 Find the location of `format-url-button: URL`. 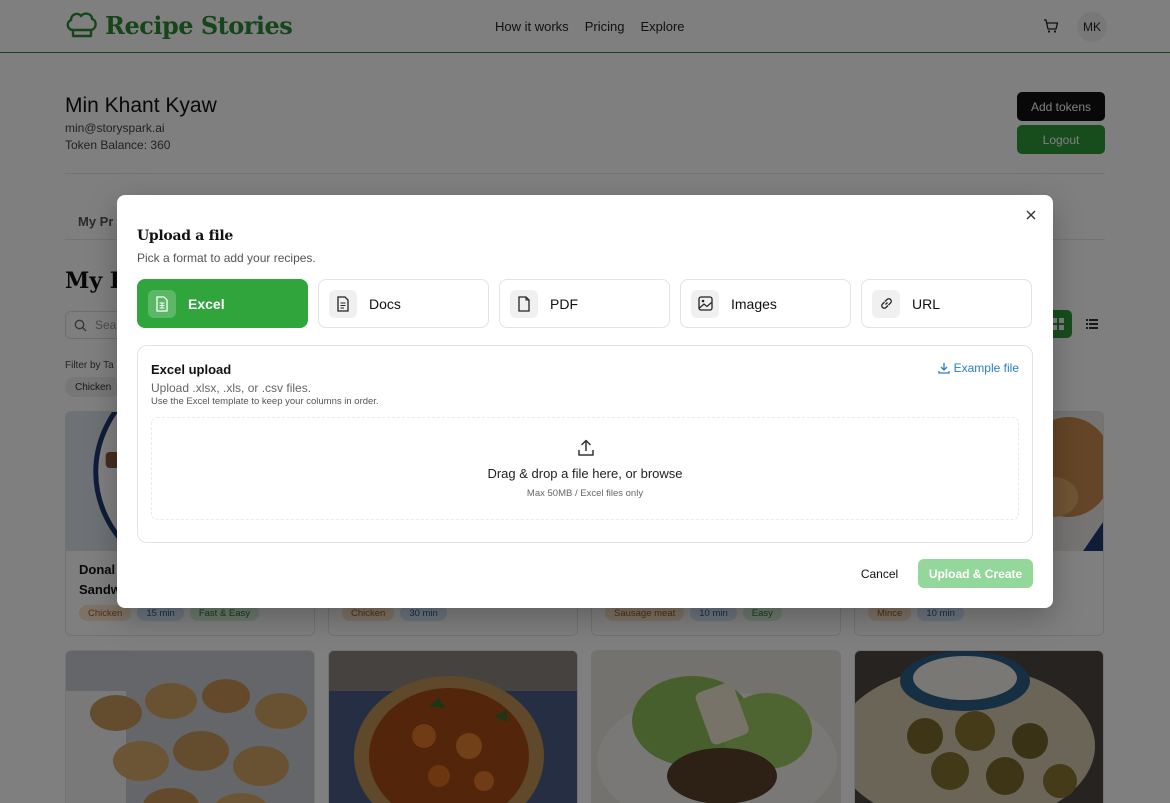

format-url-button: URL is located at coordinates (946, 303).